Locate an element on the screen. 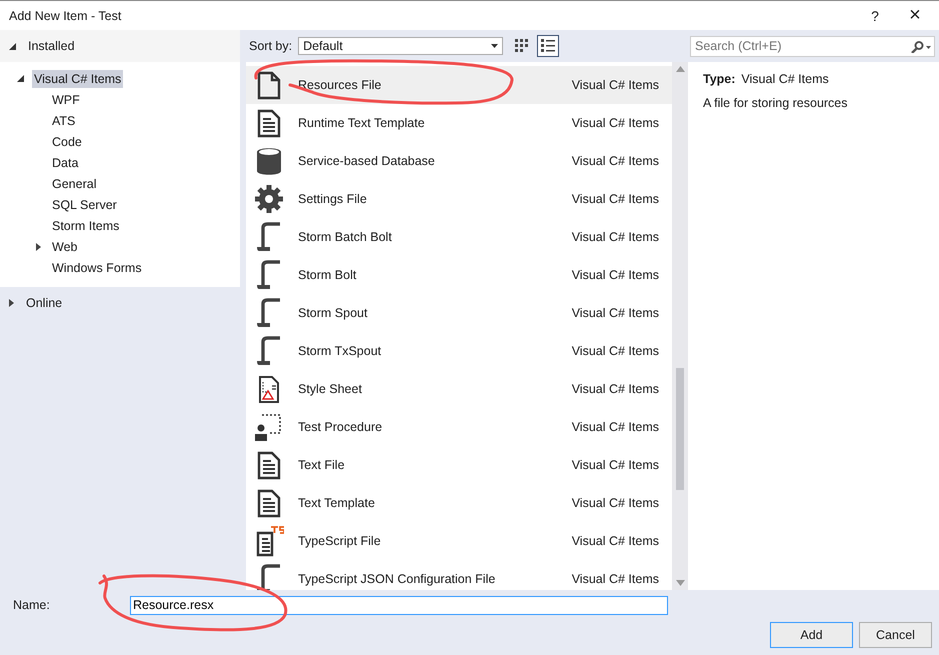  template-name: TypeScript File is located at coordinates (340, 541).